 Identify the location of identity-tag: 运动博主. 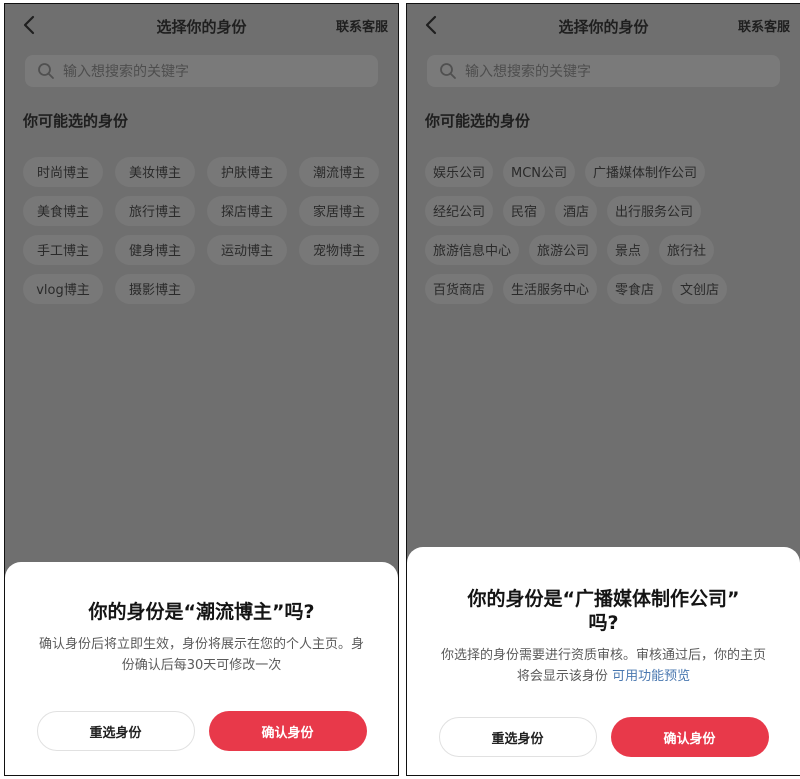
(247, 249).